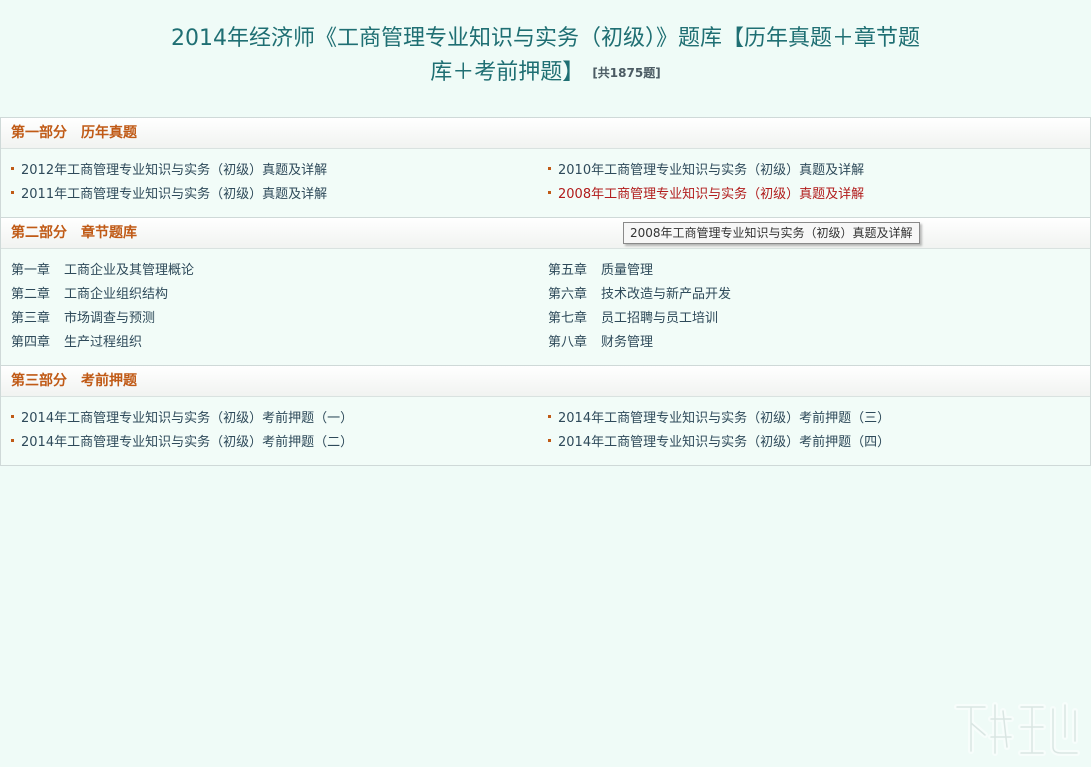  I want to click on link-text: 2014年工商管理专业知识与实务（初级）考前押题（一）, so click(187, 418).